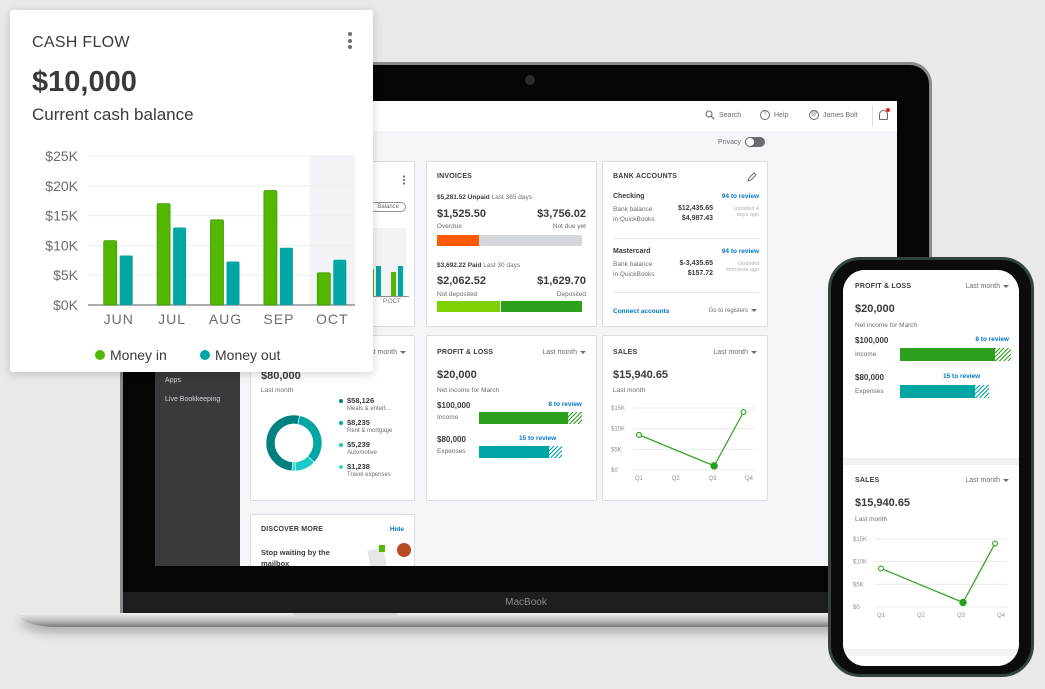  What do you see at coordinates (571, 294) in the screenshot?
I see `deposited-label: Deposited` at bounding box center [571, 294].